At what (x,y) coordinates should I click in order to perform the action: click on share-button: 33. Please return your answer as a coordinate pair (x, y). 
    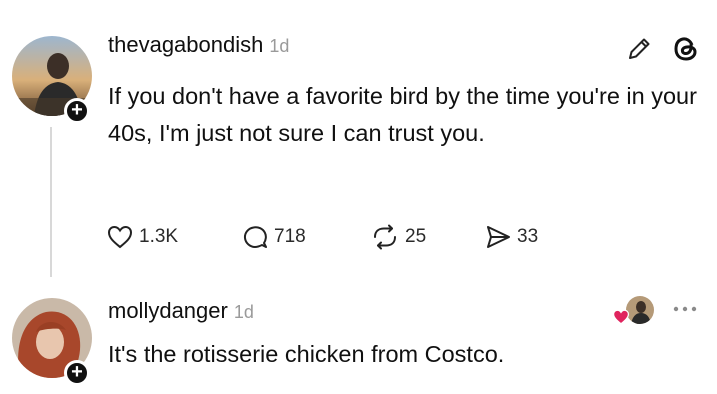
    Looking at the image, I should click on (511, 237).